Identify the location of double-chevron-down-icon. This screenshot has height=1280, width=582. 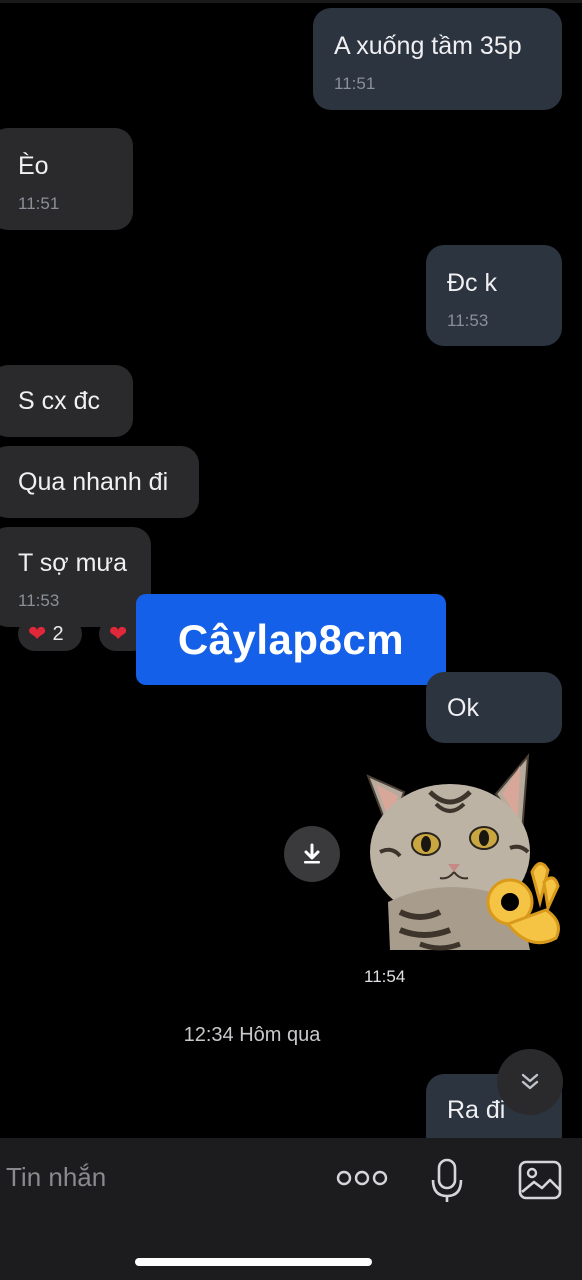
(530, 1081).